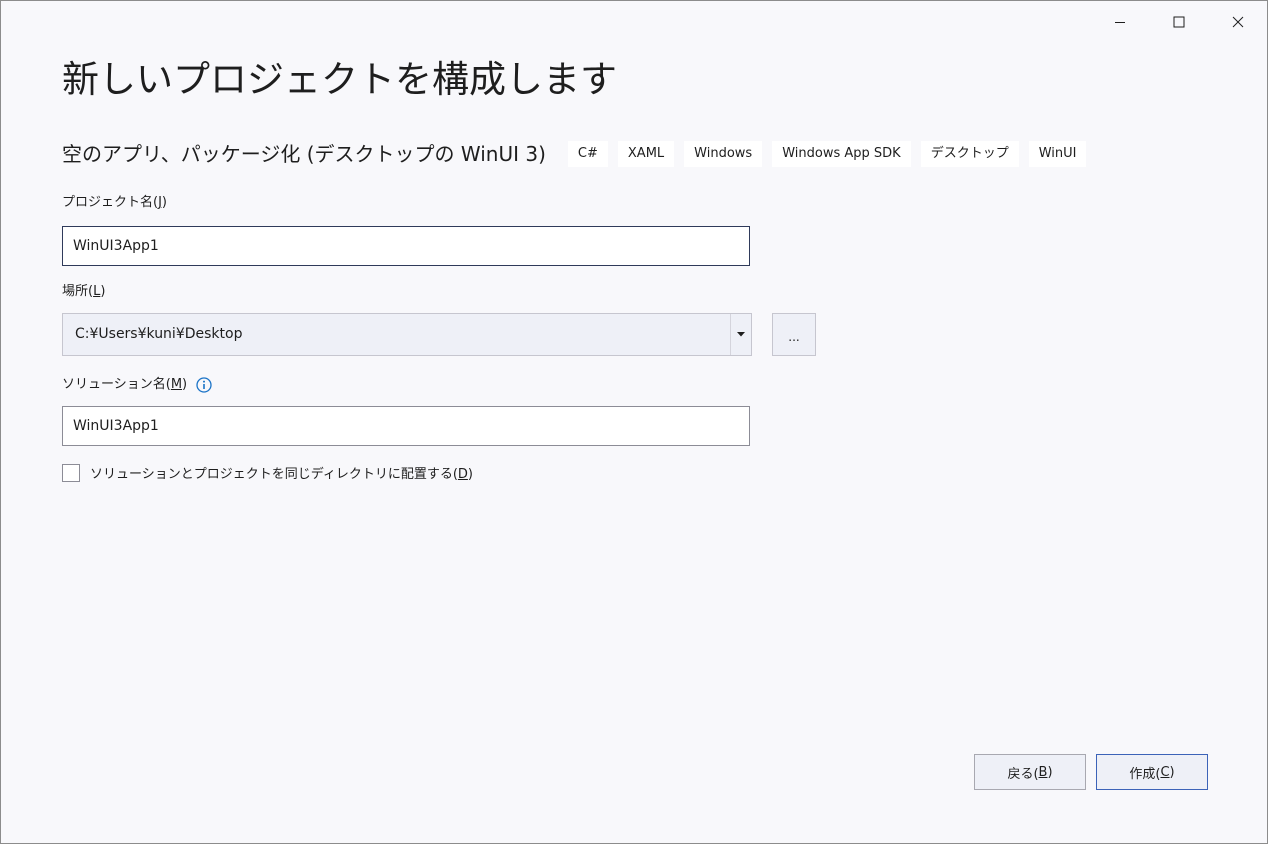  I want to click on close-icon, so click(1237, 22).